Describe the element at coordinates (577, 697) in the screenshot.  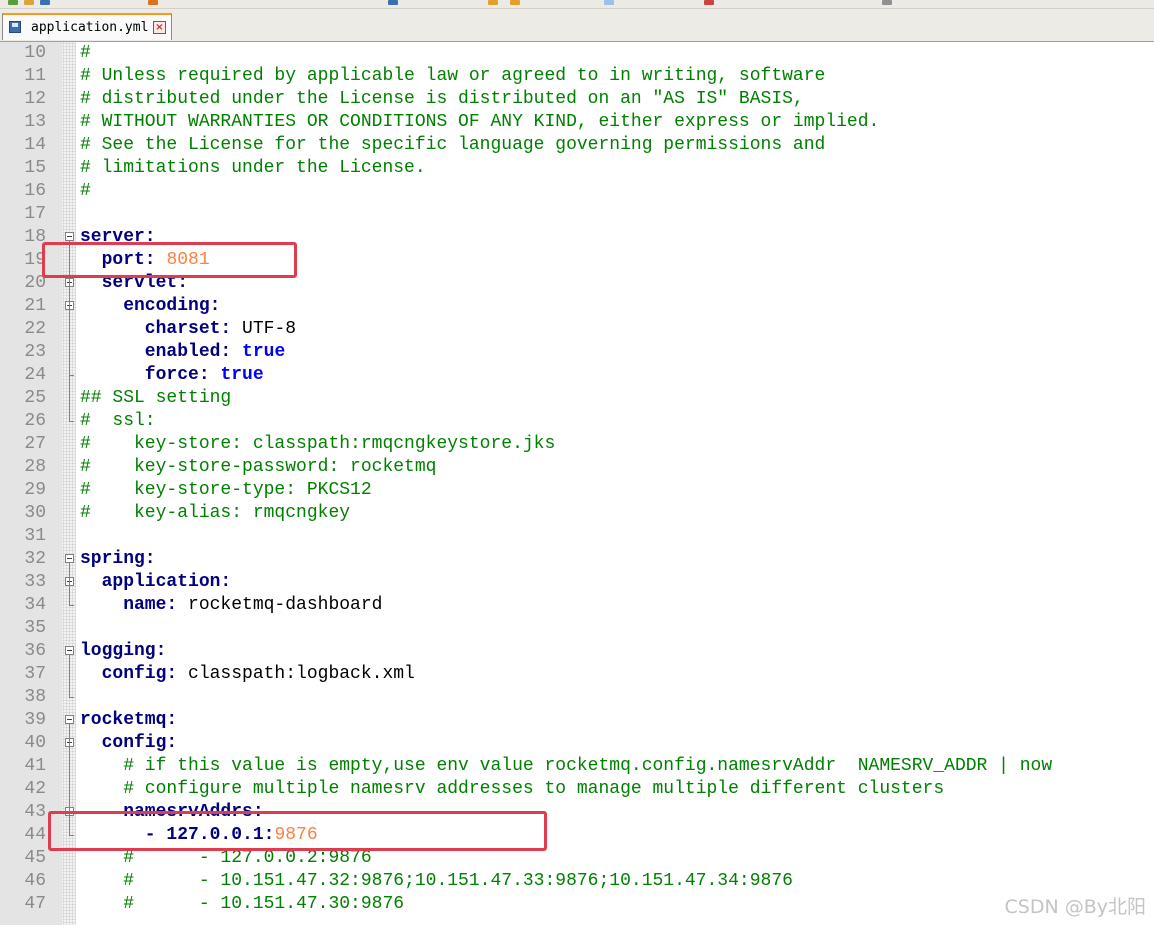
I see `code-line: 38` at that location.